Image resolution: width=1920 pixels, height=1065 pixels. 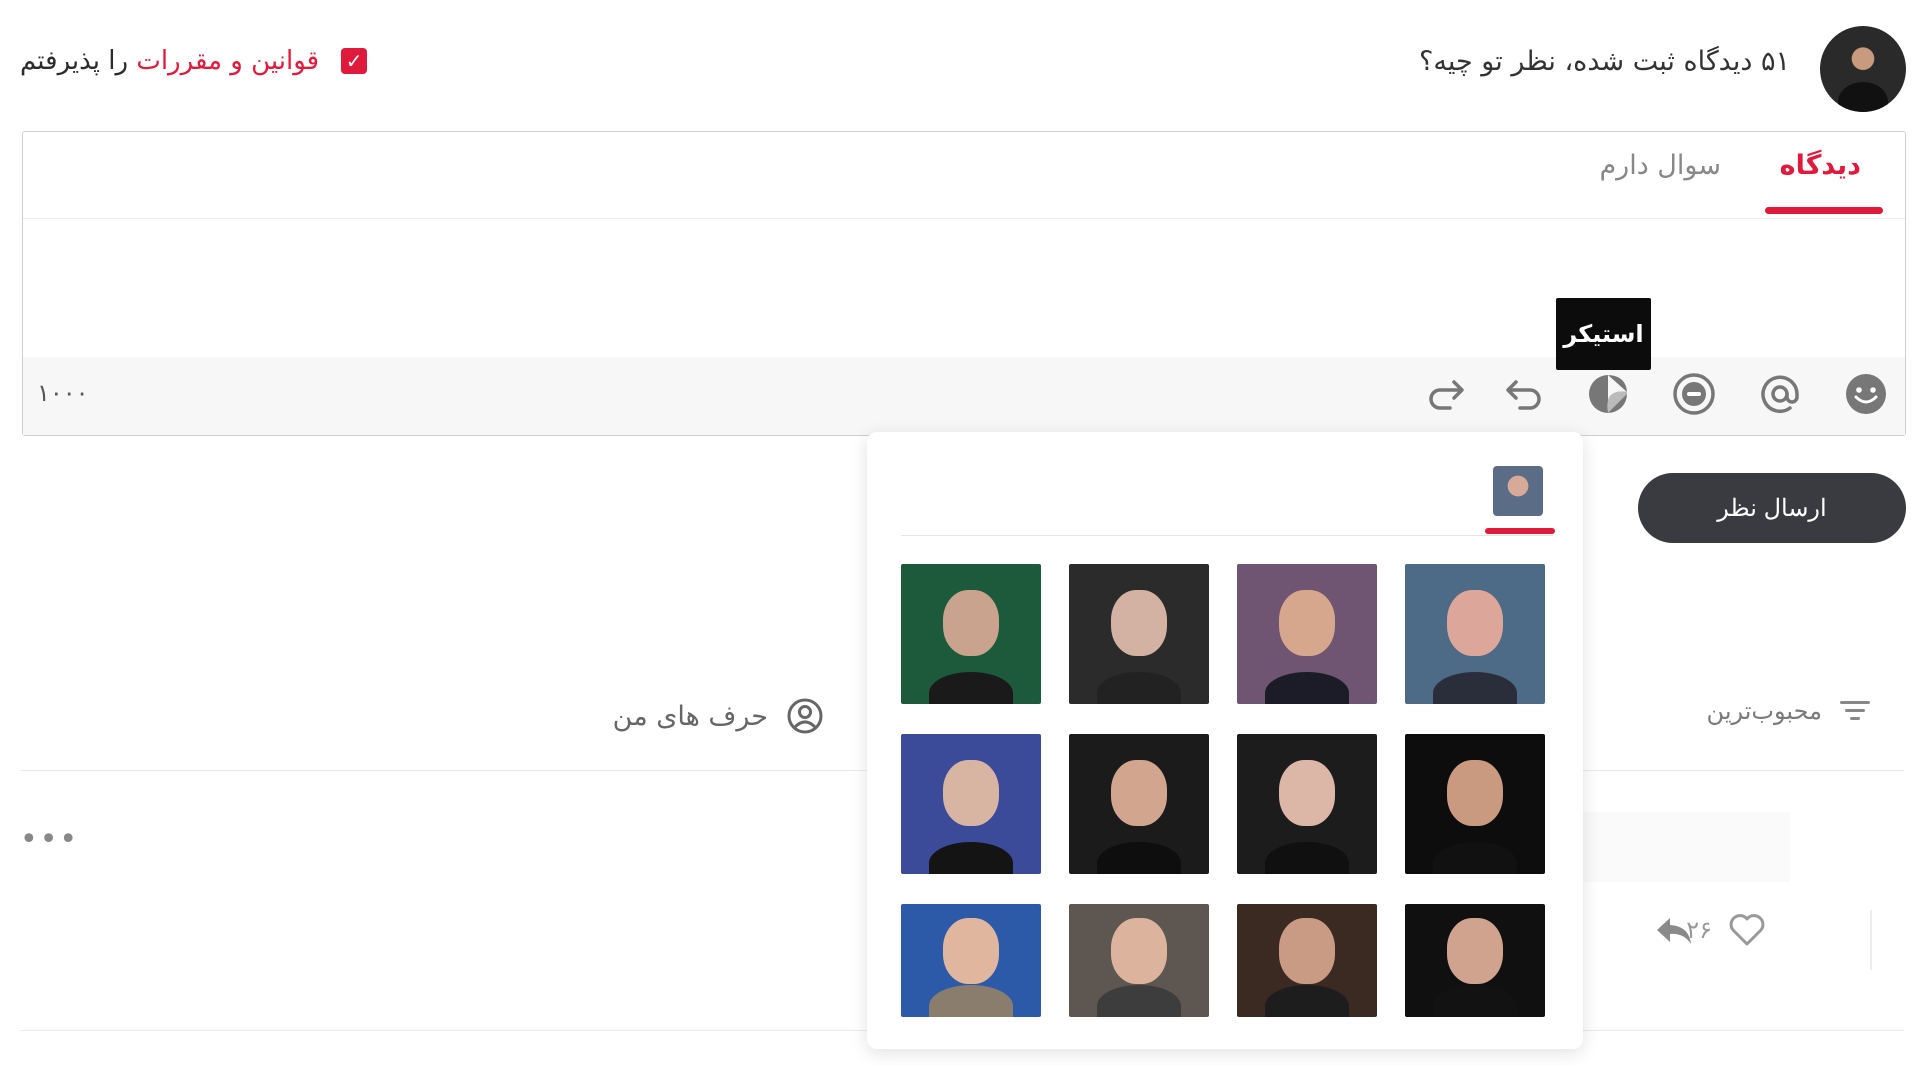 I want to click on sort-dropdown: محبوب‌ترین, so click(x=1788, y=711).